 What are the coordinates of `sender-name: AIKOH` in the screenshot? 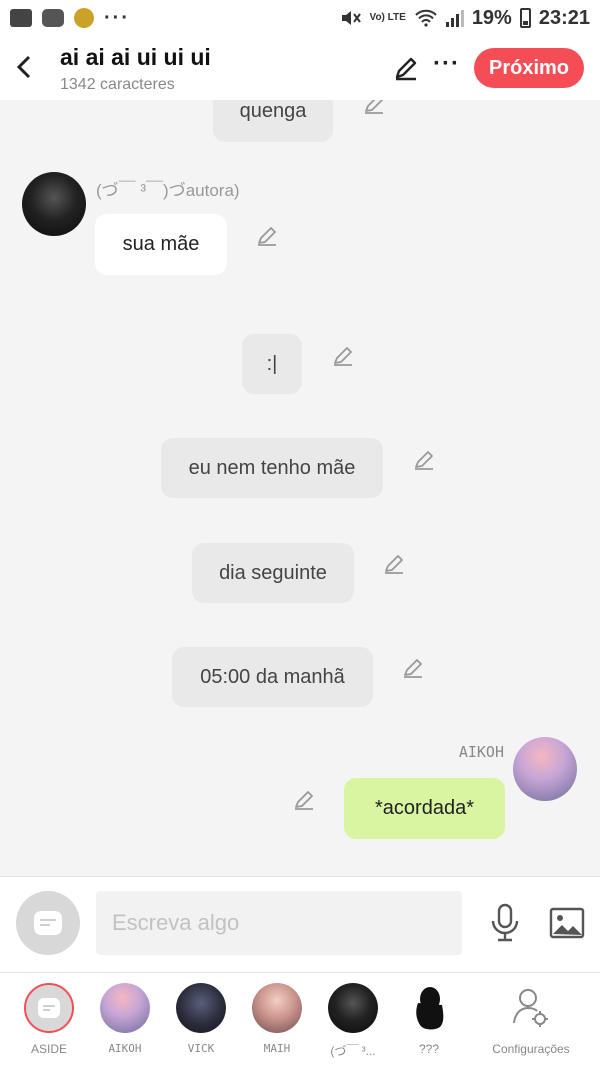 It's located at (481, 752).